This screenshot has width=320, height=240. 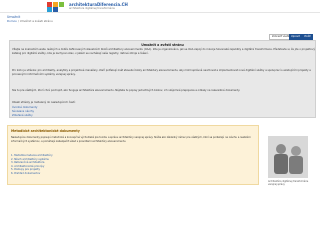 I want to click on people-photo, so click(x=288, y=157).